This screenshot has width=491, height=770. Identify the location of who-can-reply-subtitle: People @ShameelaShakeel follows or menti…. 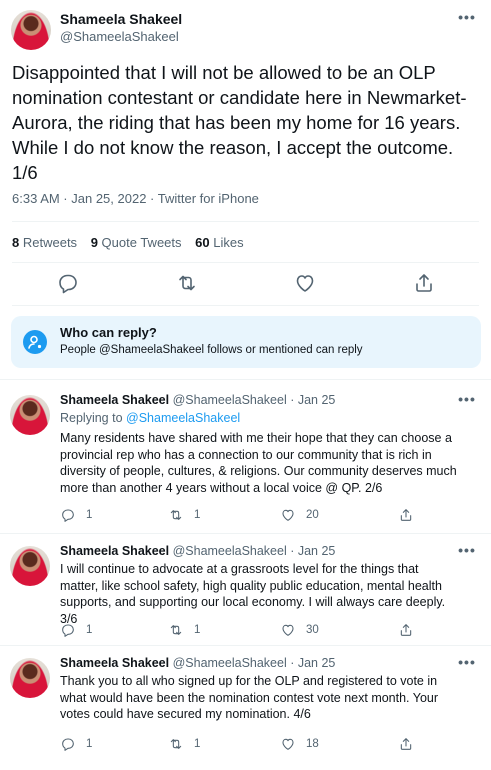
(211, 350).